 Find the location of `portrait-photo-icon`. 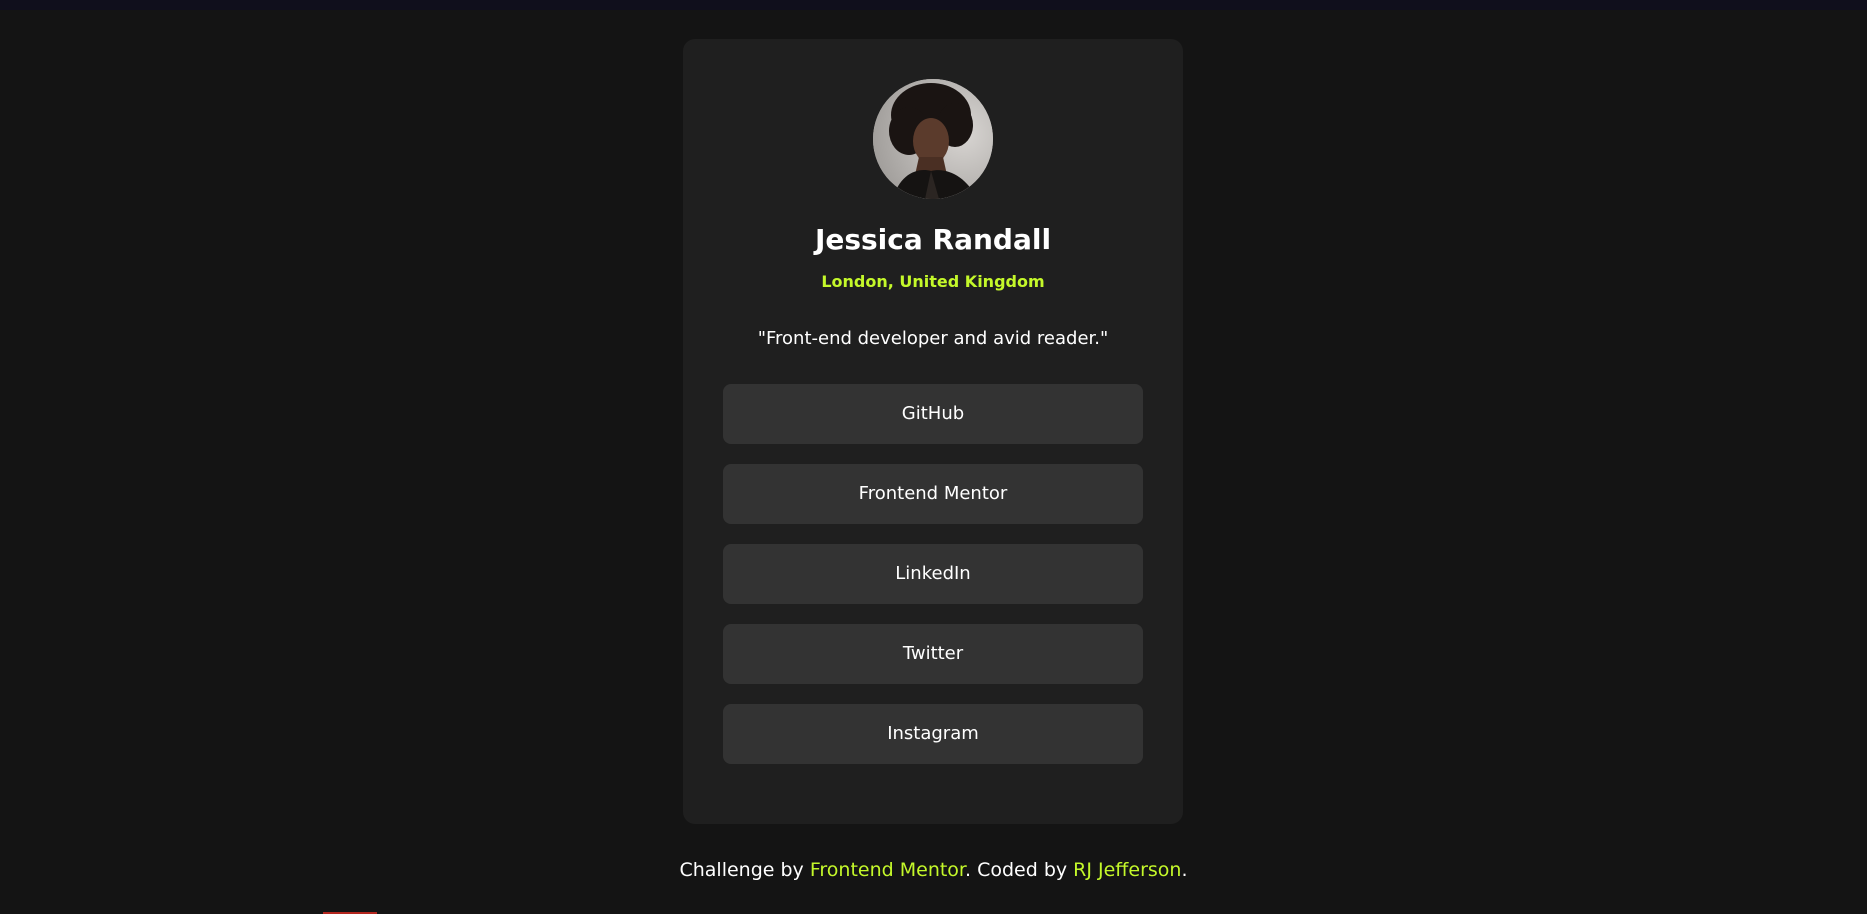

portrait-photo-icon is located at coordinates (933, 139).